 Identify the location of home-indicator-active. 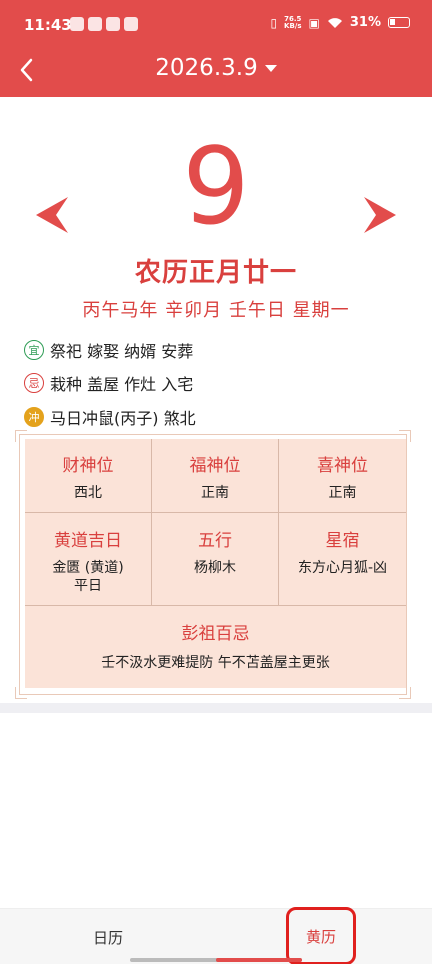
(259, 960).